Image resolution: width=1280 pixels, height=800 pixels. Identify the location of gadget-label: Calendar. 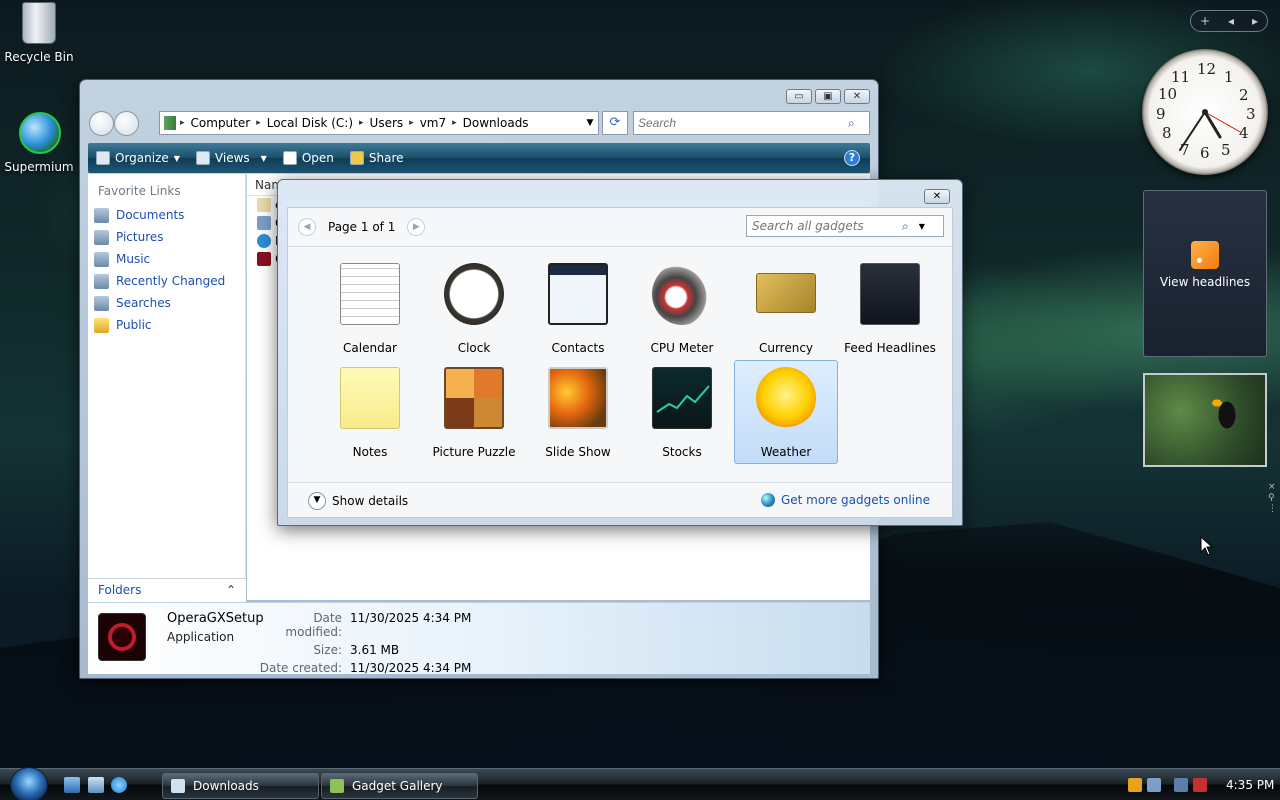
(370, 348).